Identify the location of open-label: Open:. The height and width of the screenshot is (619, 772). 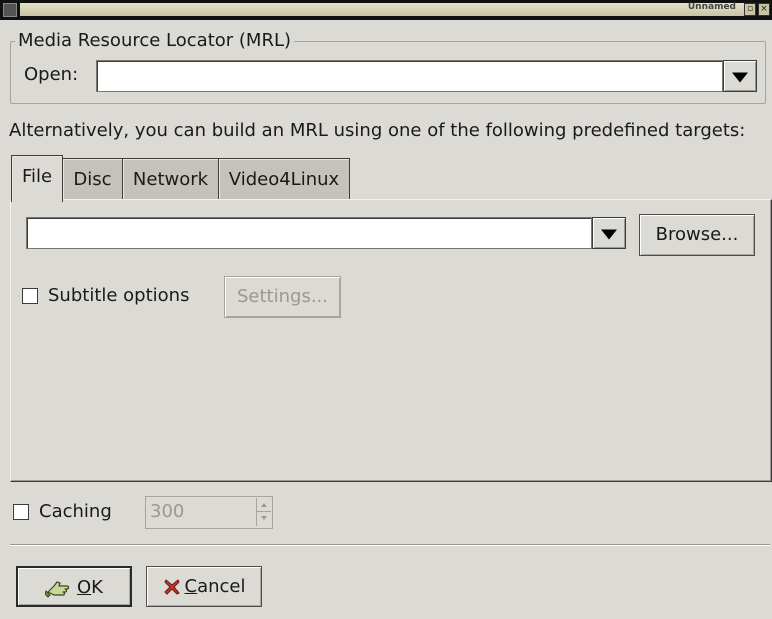
(51, 74).